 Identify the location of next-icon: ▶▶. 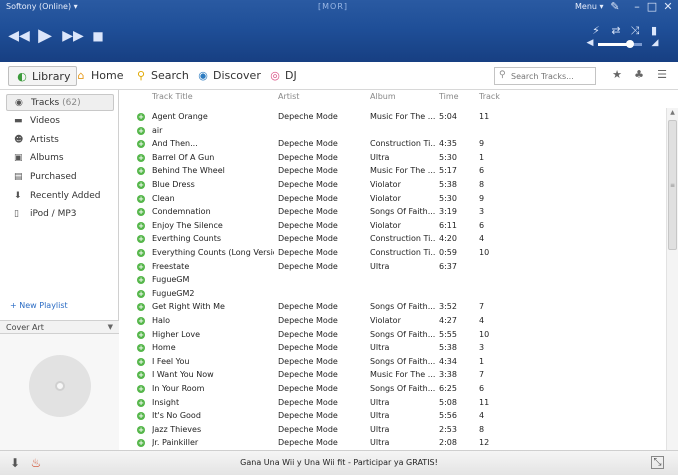
(73, 36).